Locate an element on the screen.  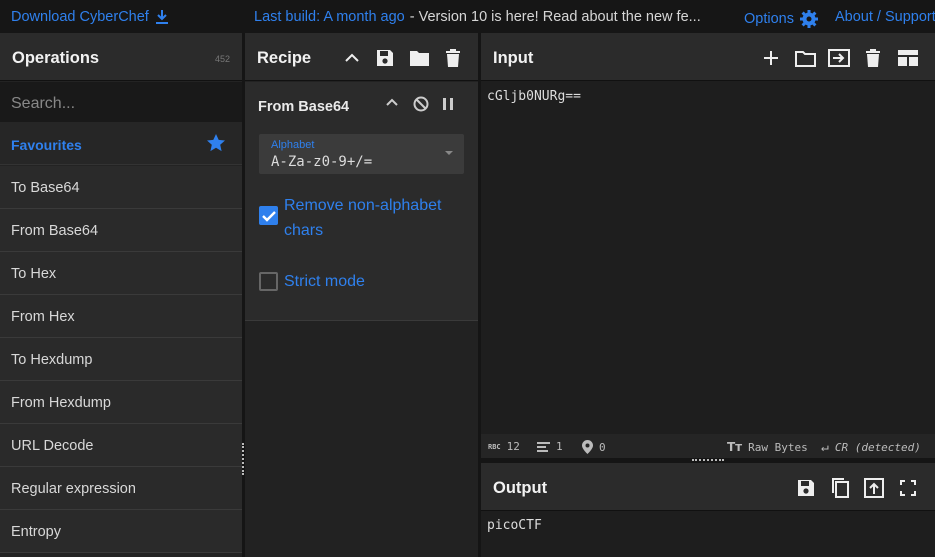
length-value: 12 is located at coordinates (513, 446).